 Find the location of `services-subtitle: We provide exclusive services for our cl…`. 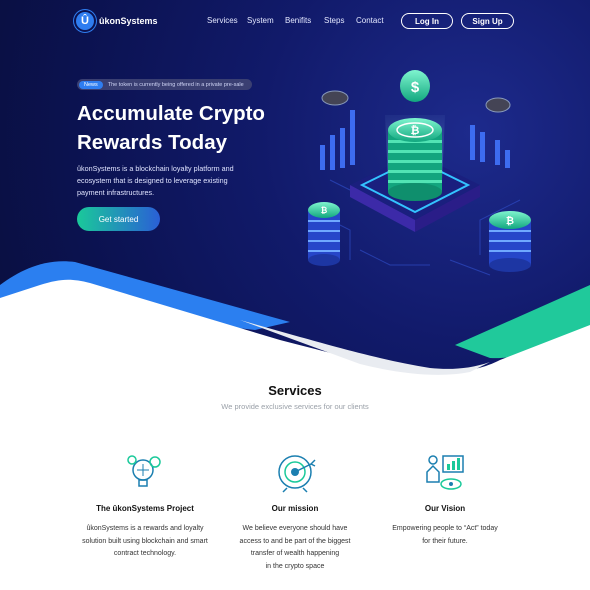

services-subtitle: We provide exclusive services for our cl… is located at coordinates (295, 406).